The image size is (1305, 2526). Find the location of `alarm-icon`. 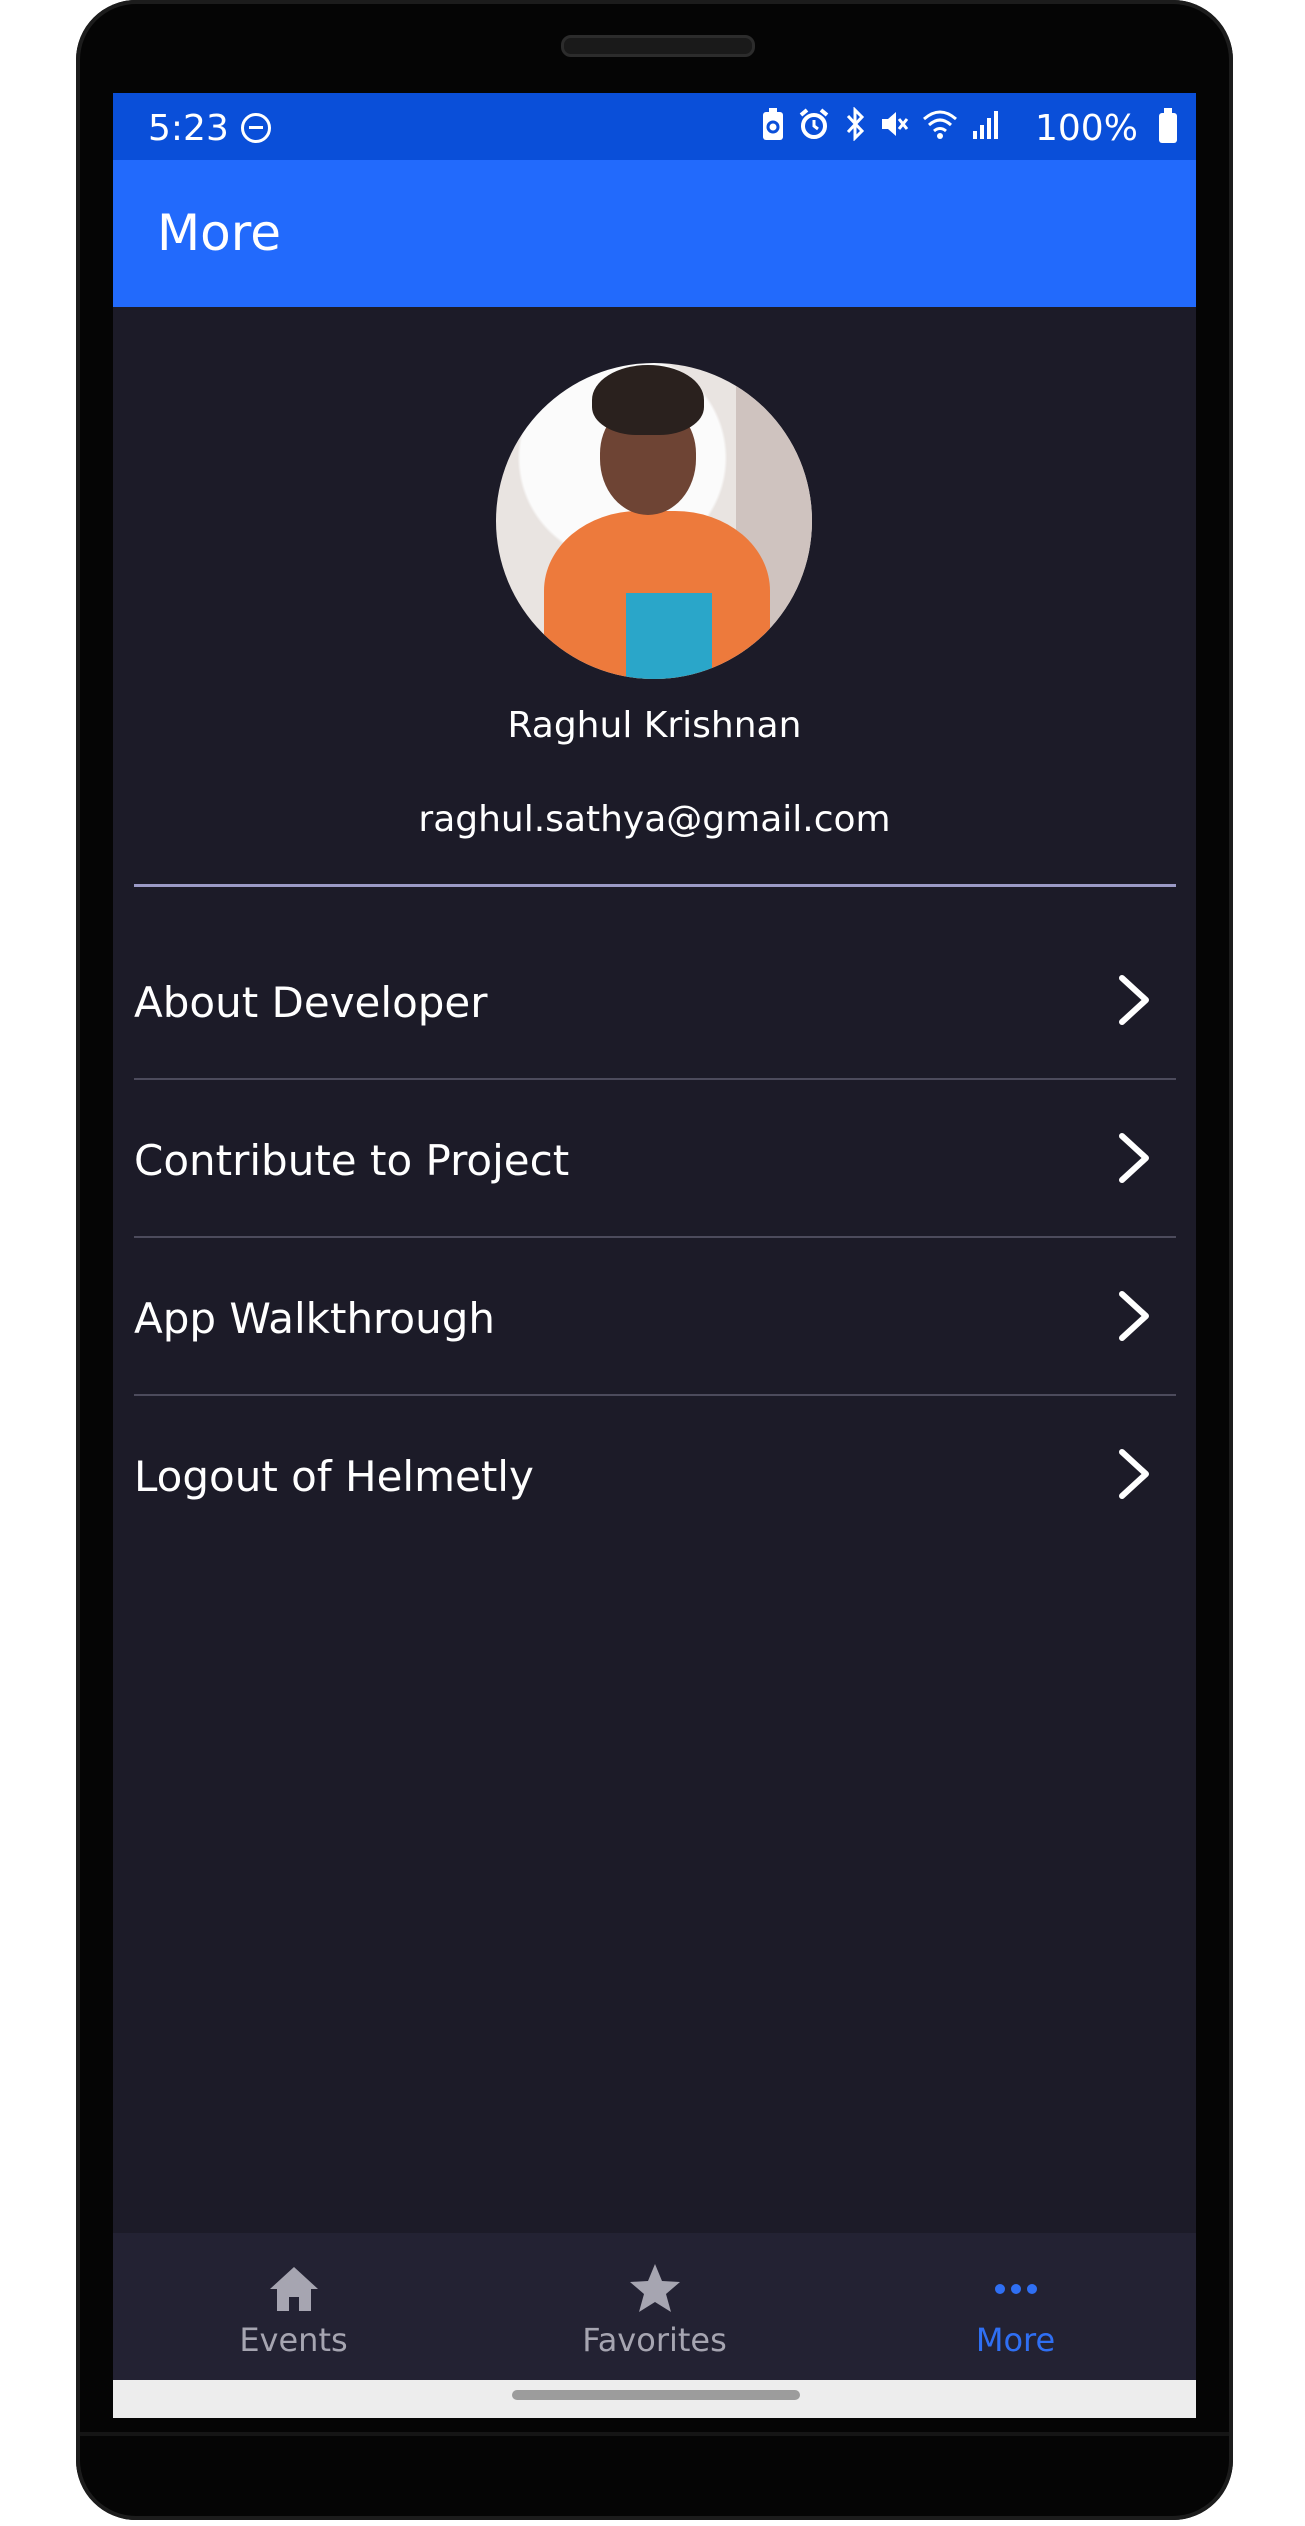

alarm-icon is located at coordinates (814, 123).